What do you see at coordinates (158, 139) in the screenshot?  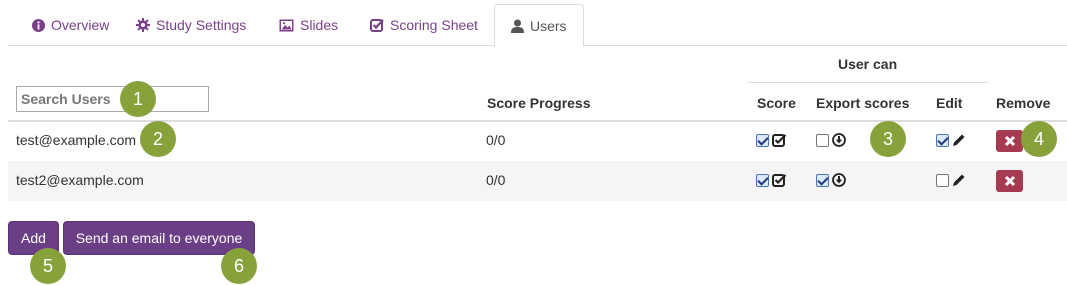 I see `callout-marker: 2` at bounding box center [158, 139].